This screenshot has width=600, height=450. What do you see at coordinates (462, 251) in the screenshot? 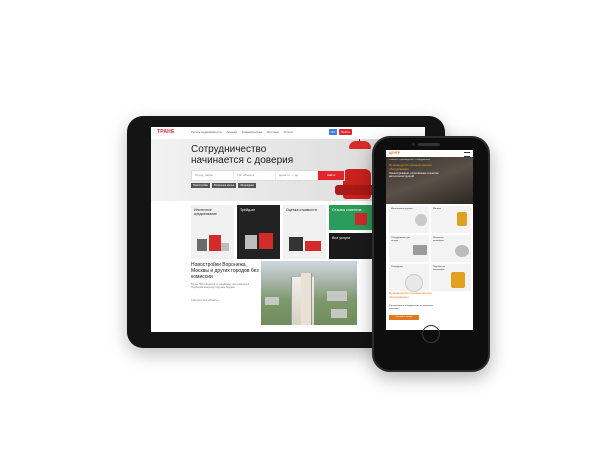
I see `conveyor-icon` at bounding box center [462, 251].